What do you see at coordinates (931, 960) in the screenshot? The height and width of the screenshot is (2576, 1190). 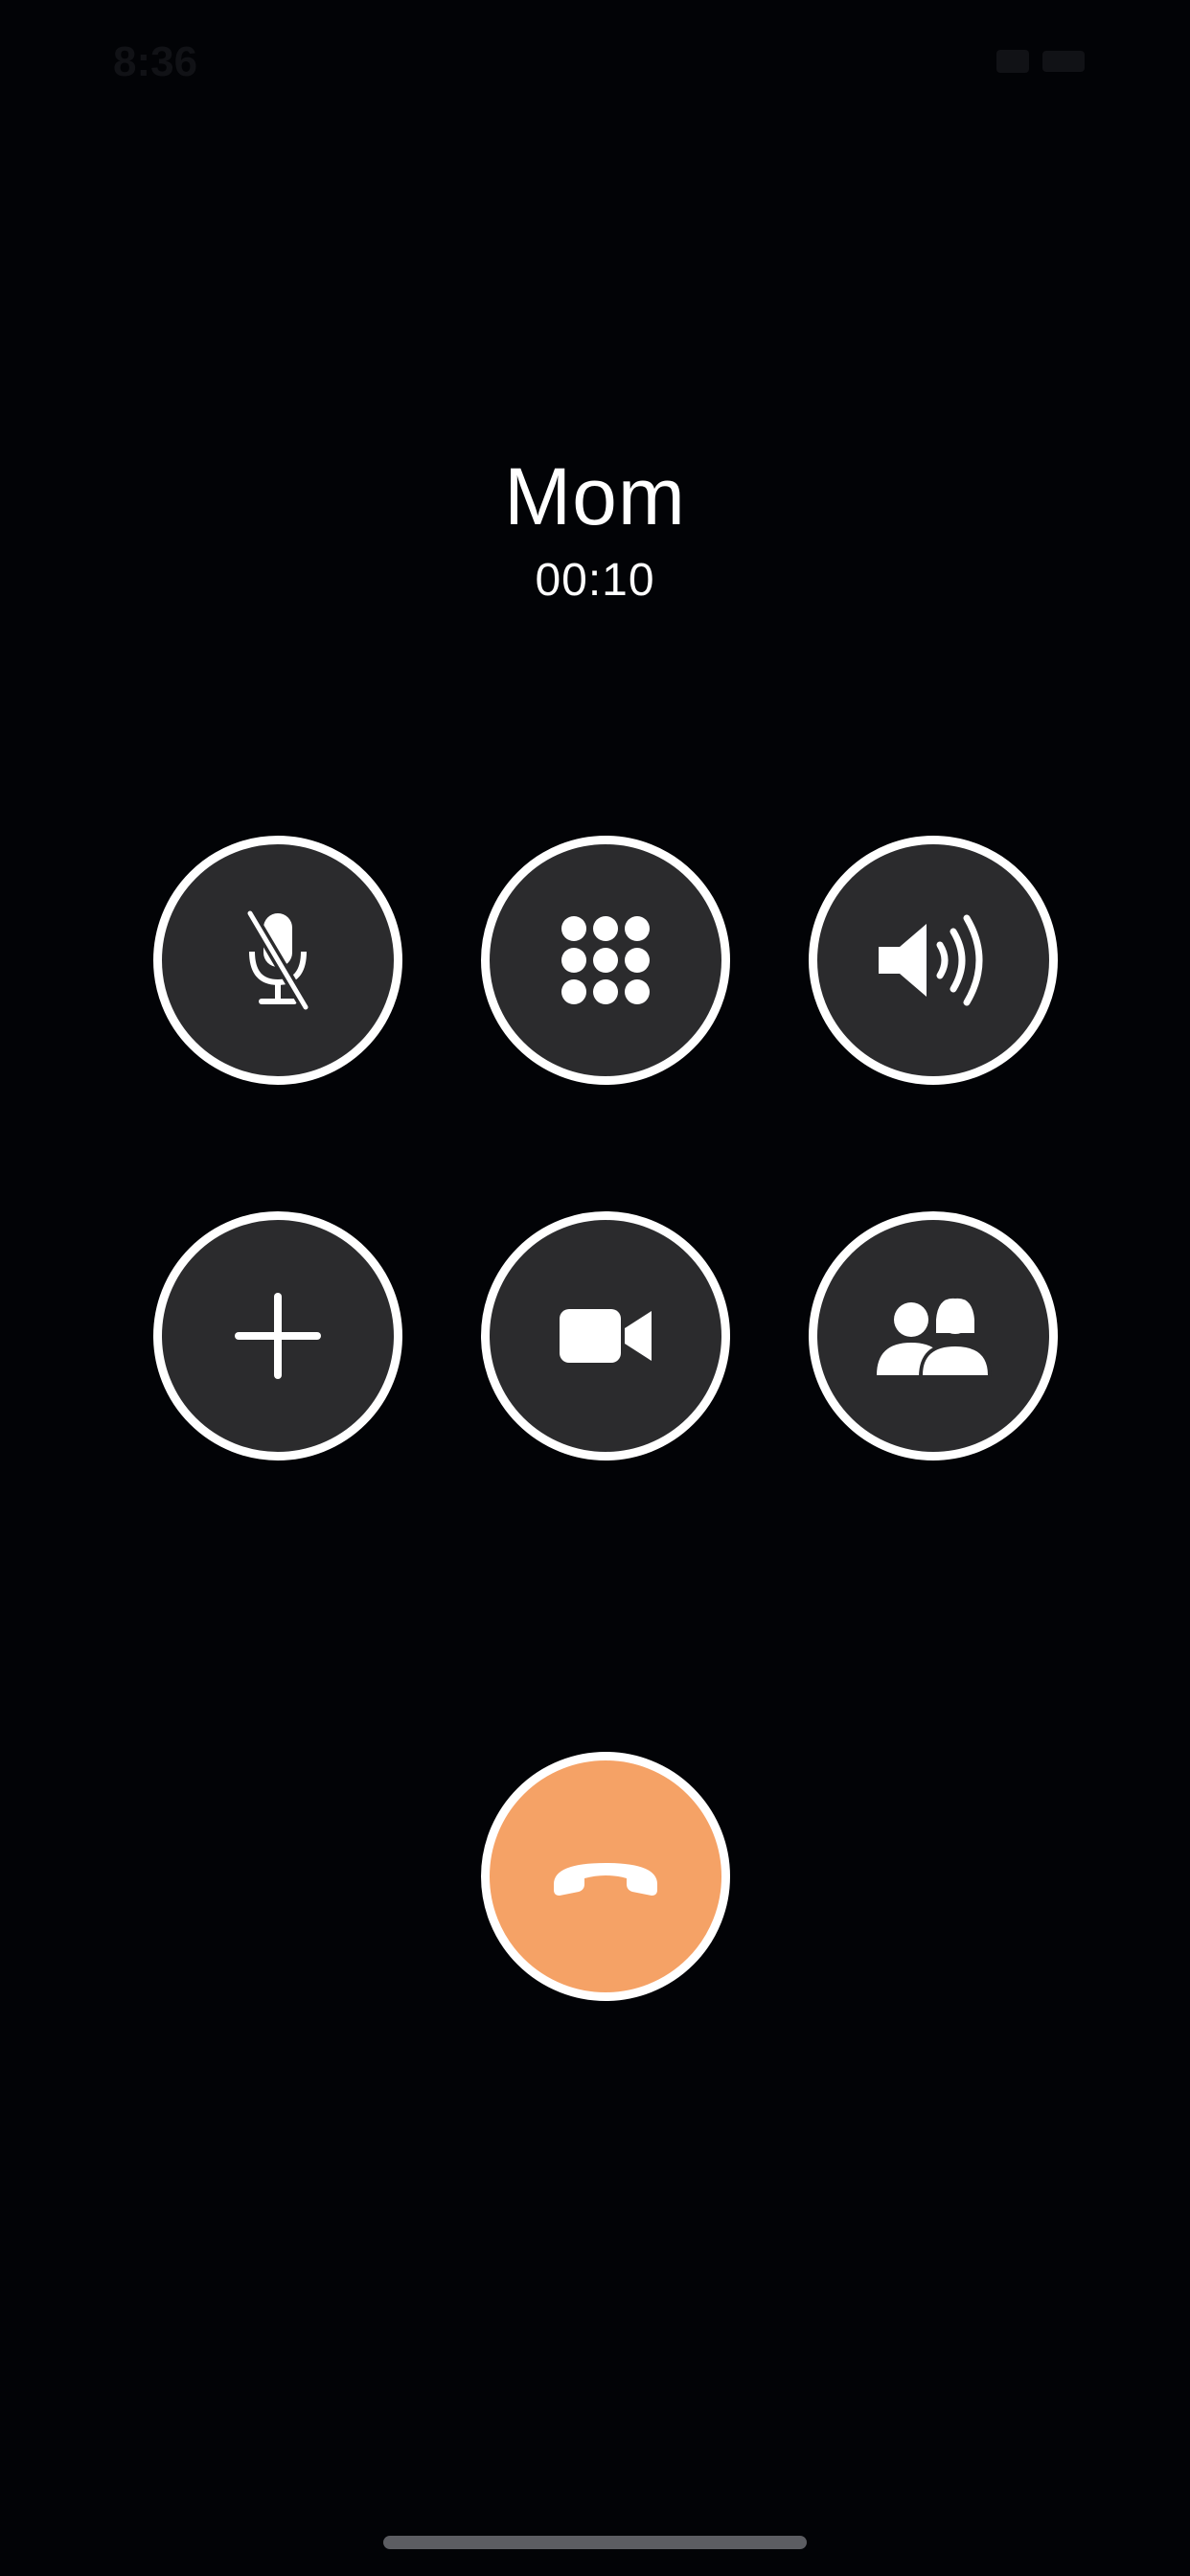 I see `speaker-icon` at bounding box center [931, 960].